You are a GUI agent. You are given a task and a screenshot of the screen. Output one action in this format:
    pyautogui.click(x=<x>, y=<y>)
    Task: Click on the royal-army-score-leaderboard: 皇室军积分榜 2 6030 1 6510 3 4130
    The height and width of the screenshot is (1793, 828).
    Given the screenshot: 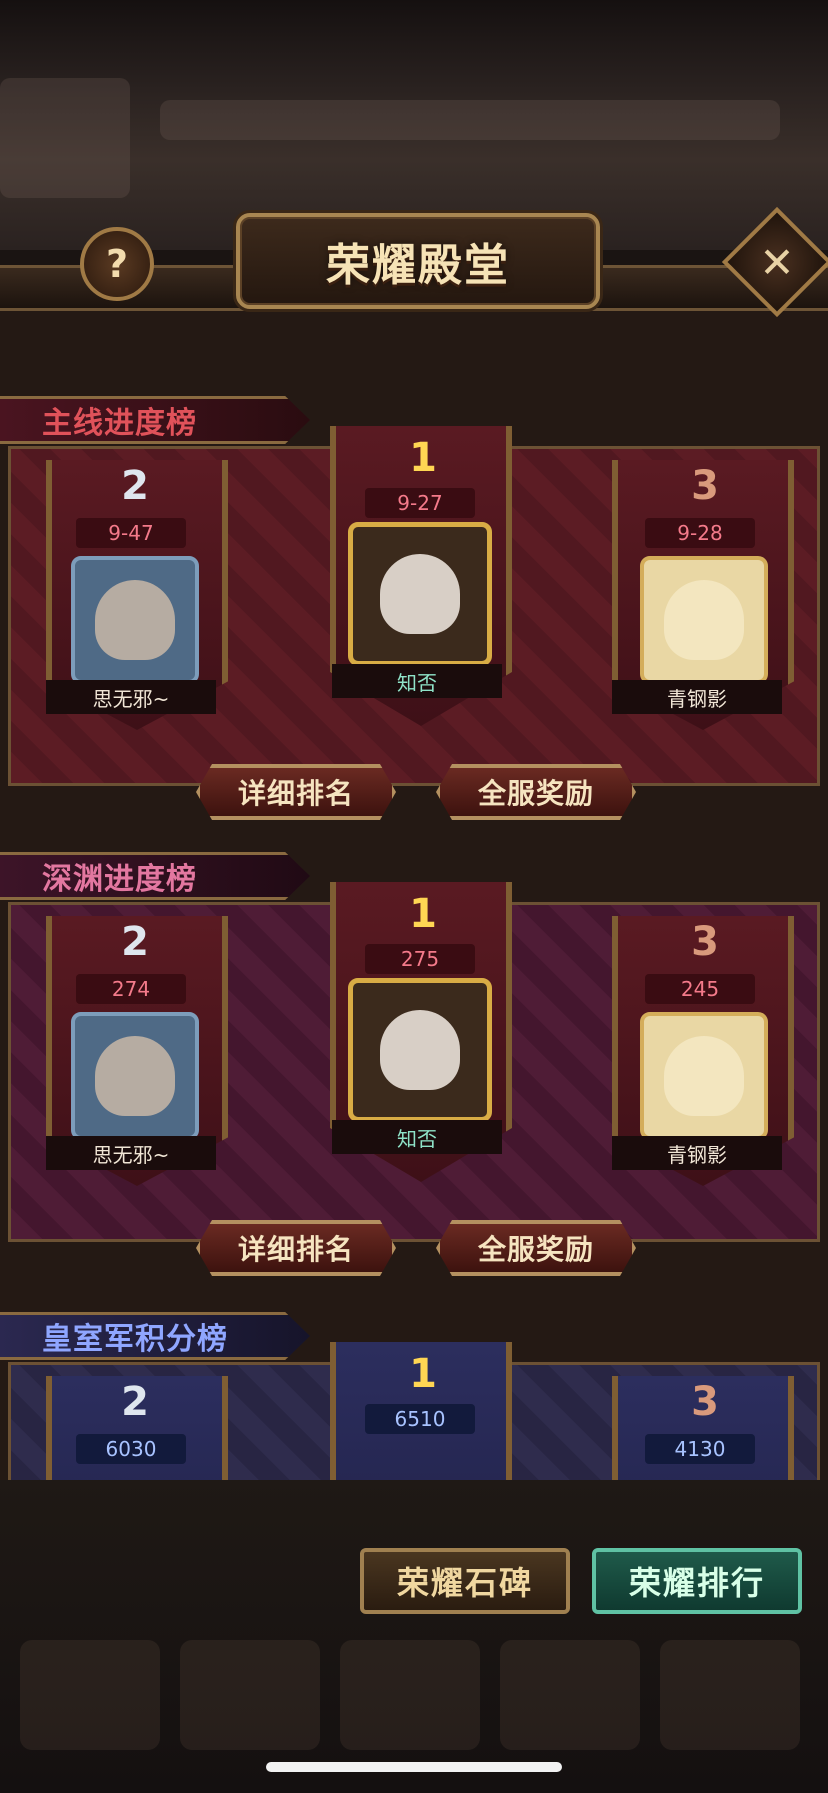 What is the action you would take?
    pyautogui.click(x=414, y=1397)
    